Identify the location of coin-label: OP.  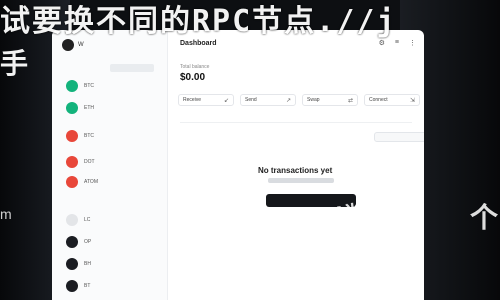
(88, 242).